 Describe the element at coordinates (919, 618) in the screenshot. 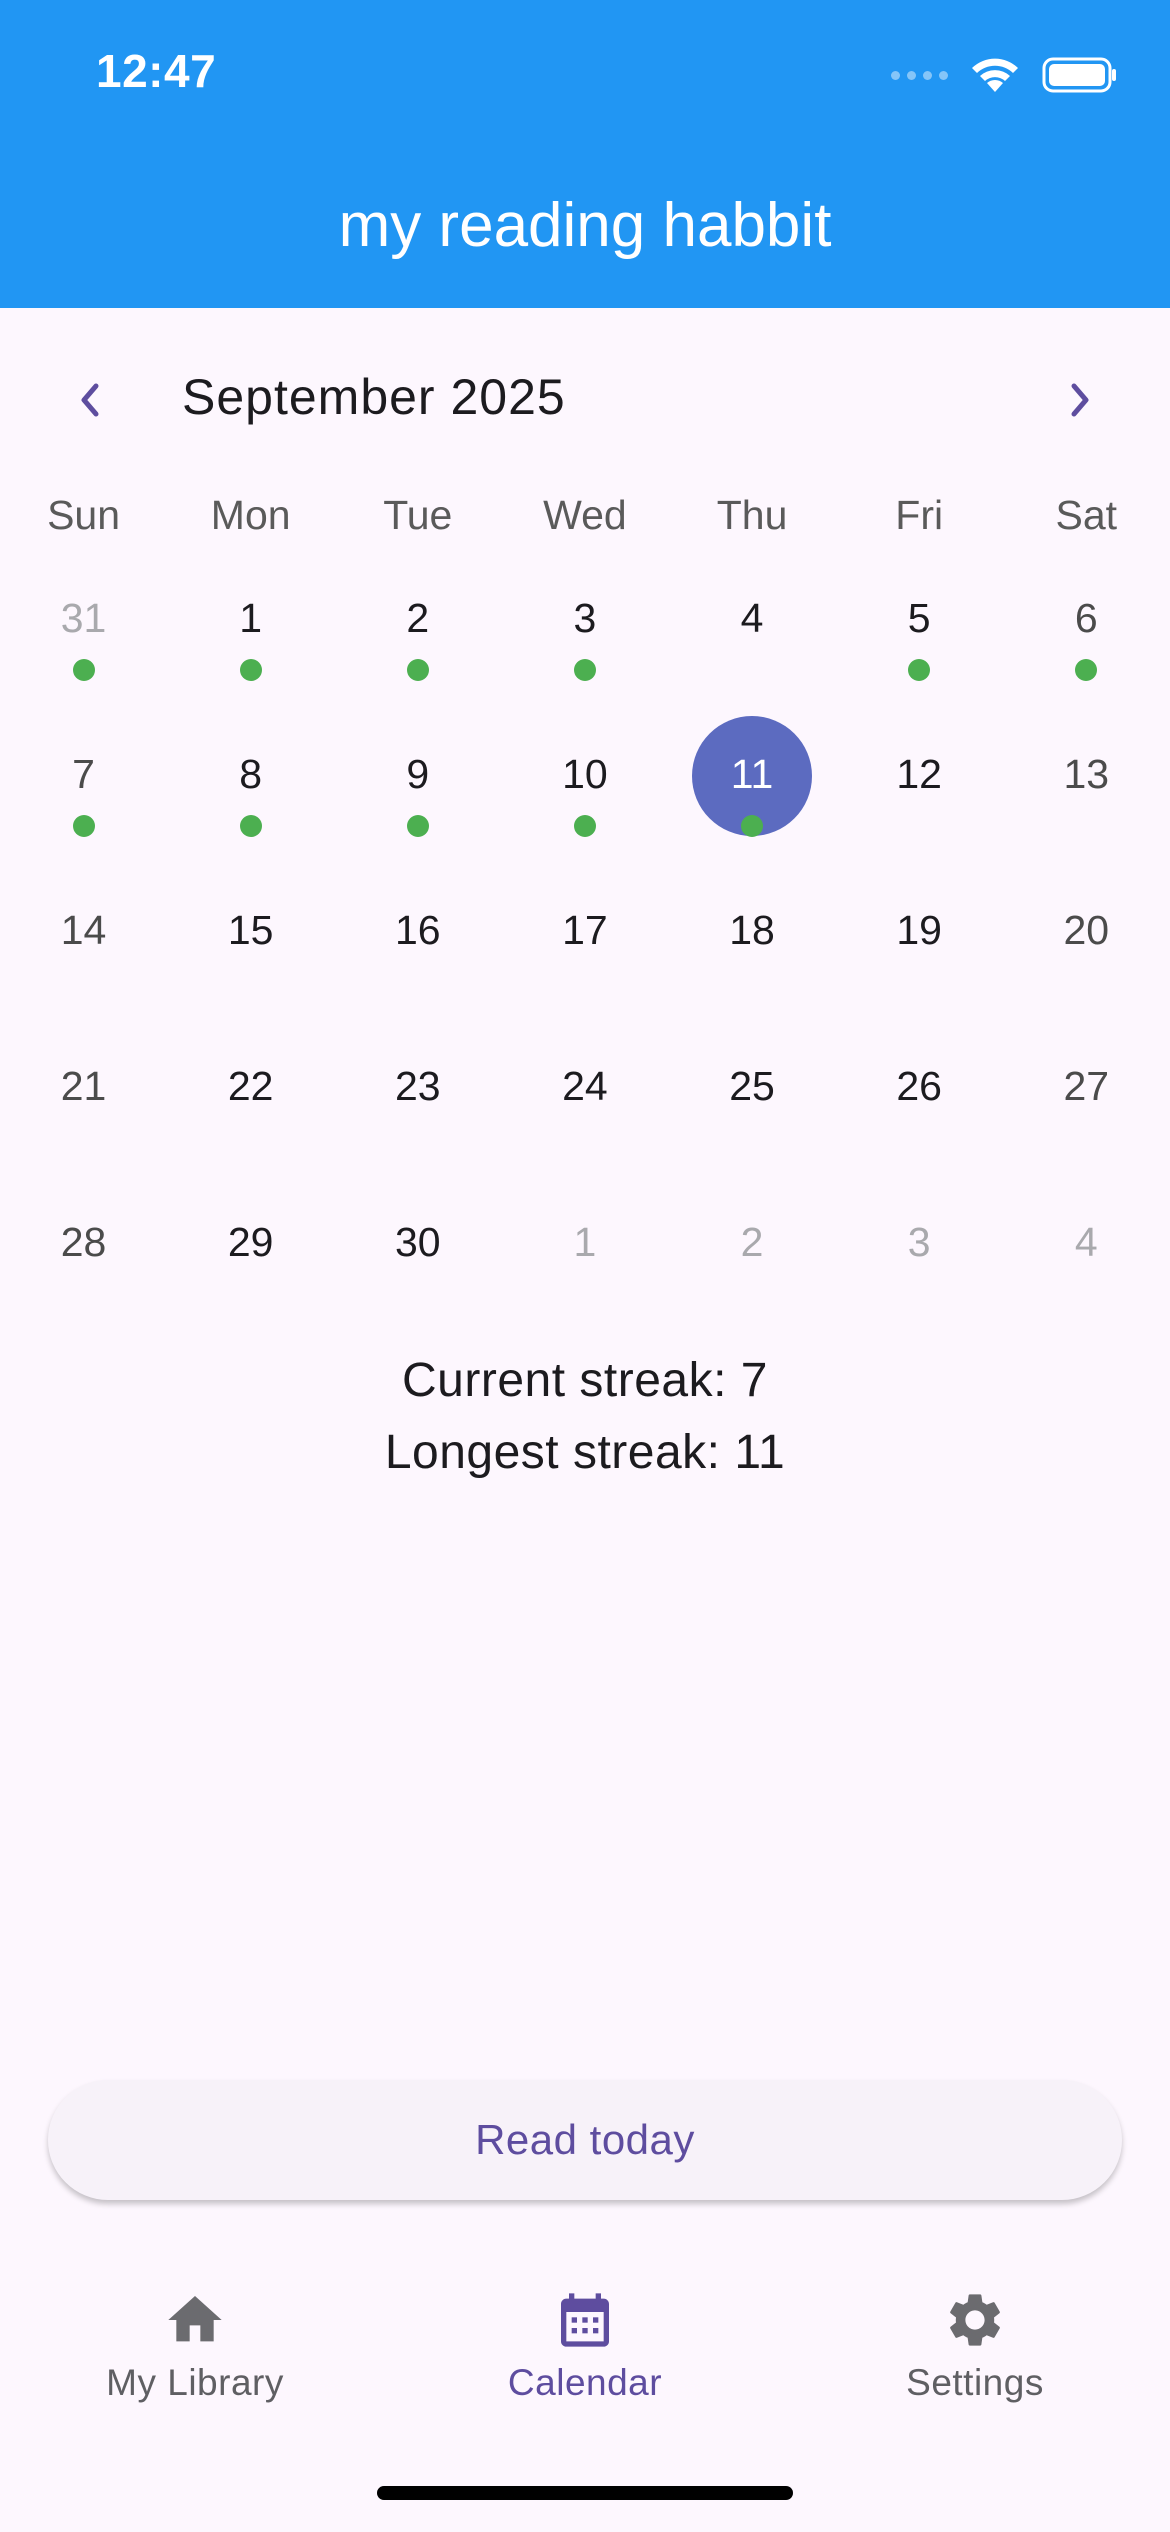

I see `day-number: 5` at that location.